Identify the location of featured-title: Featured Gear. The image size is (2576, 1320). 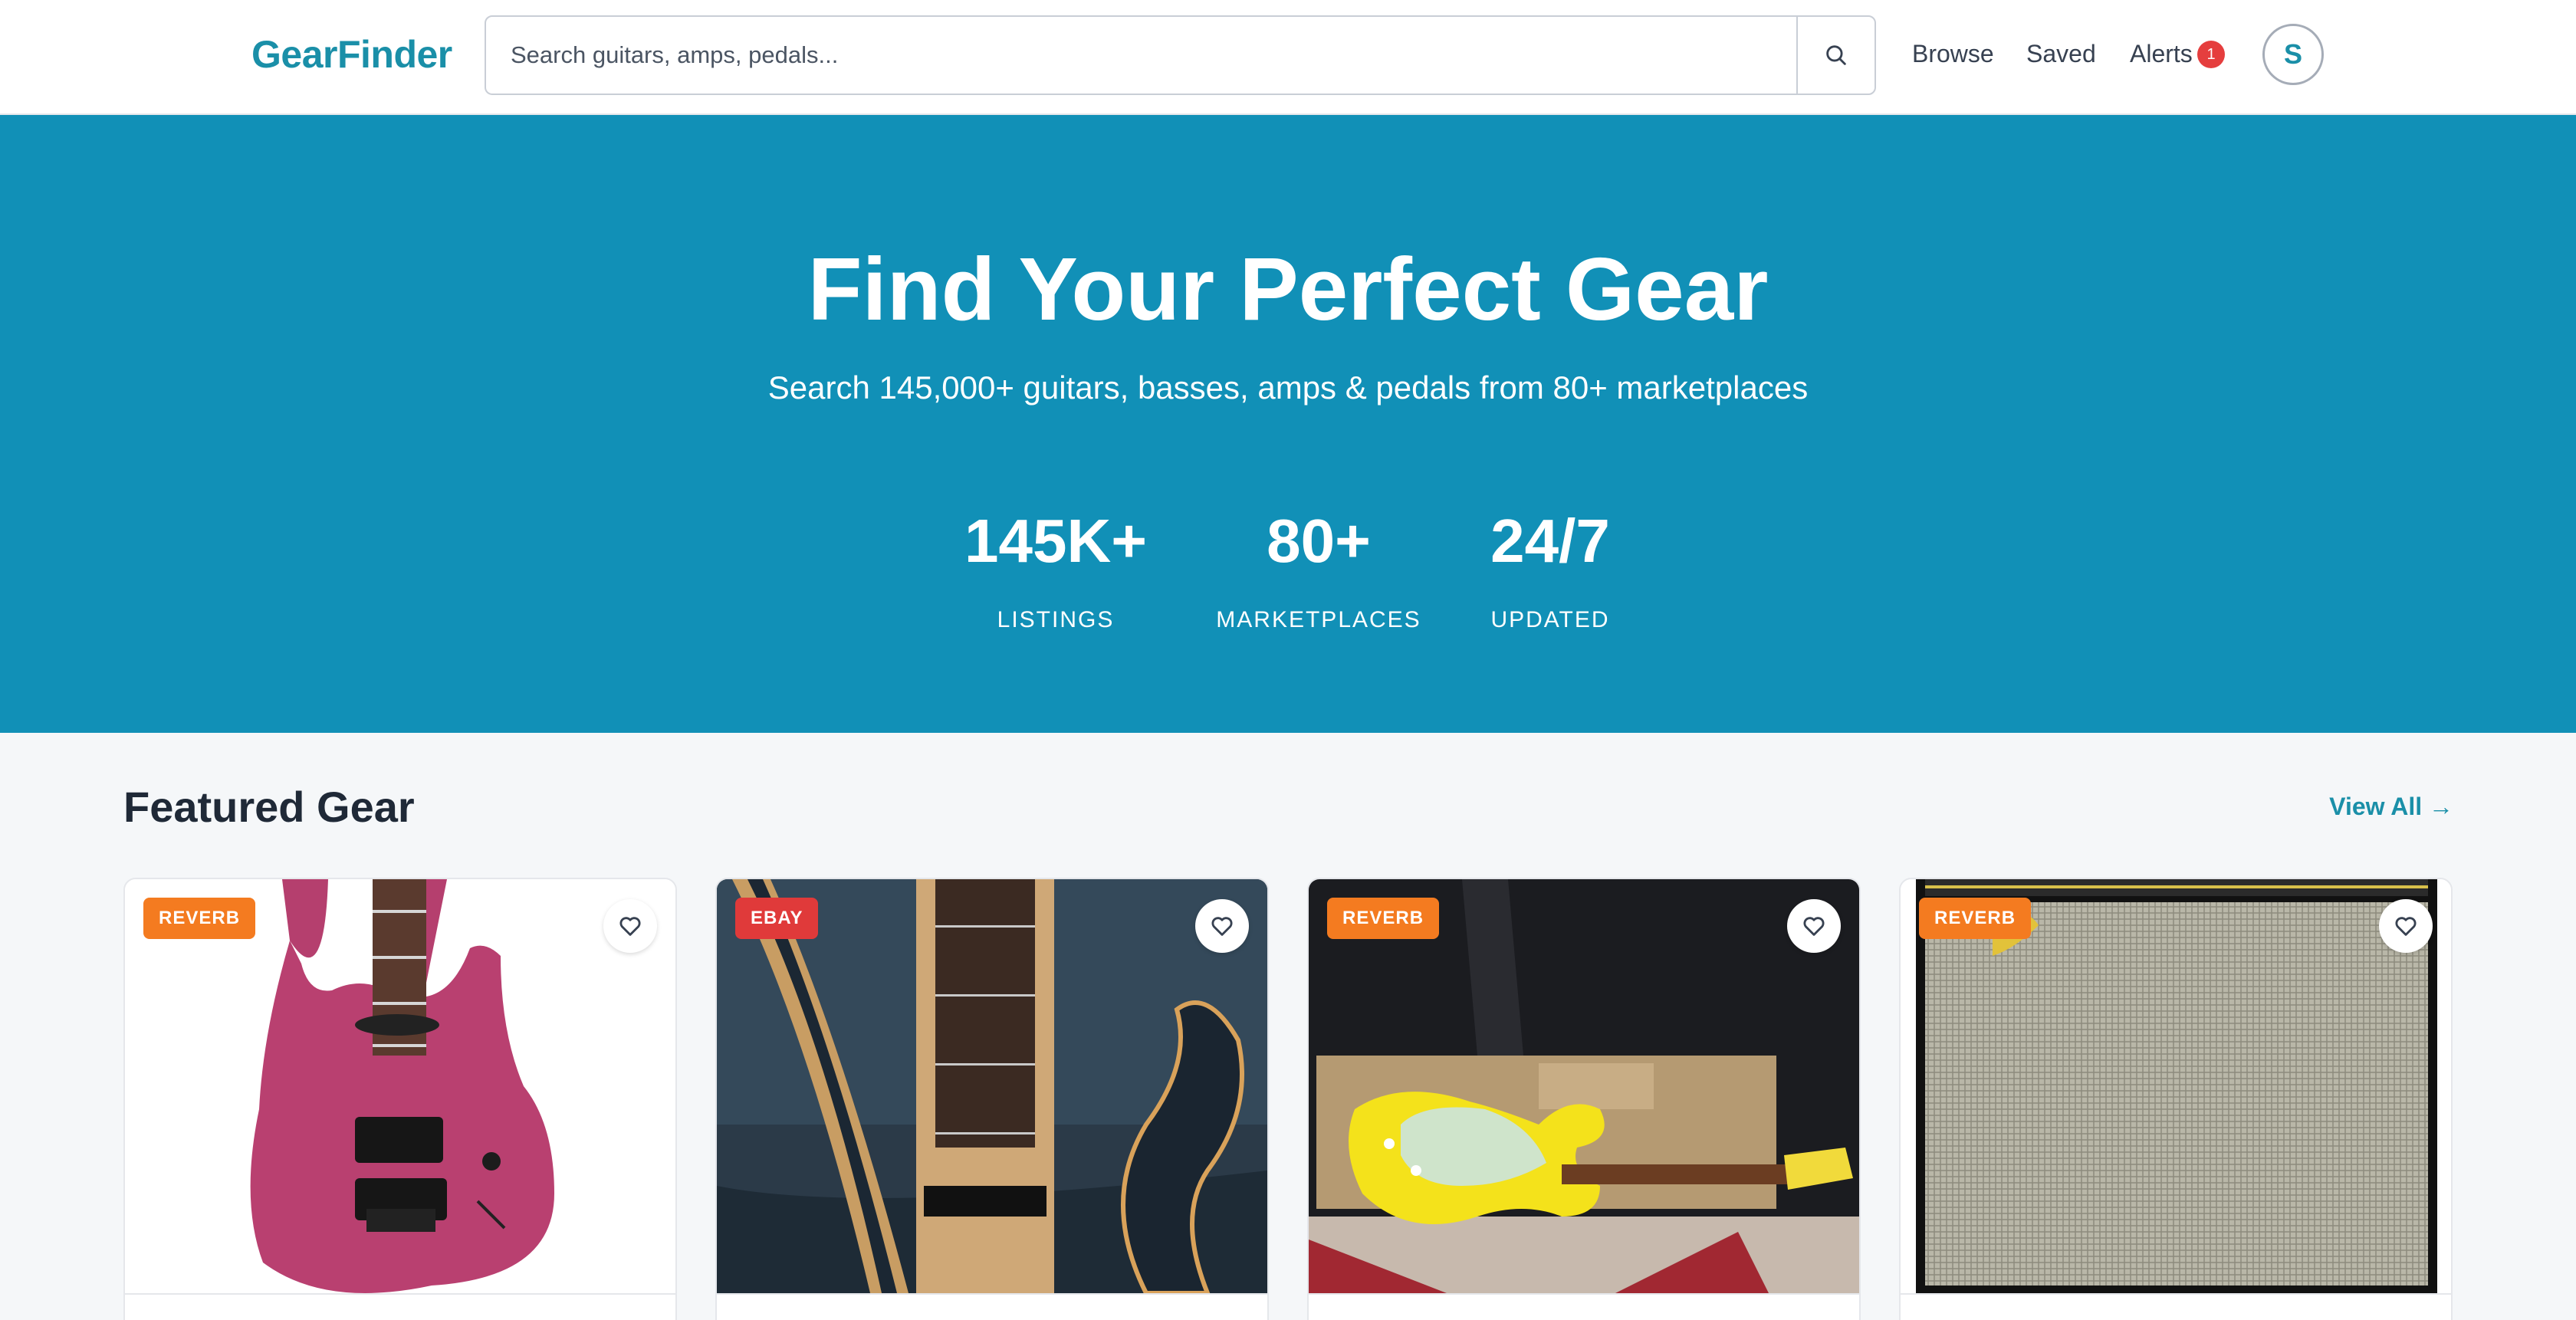
(269, 807).